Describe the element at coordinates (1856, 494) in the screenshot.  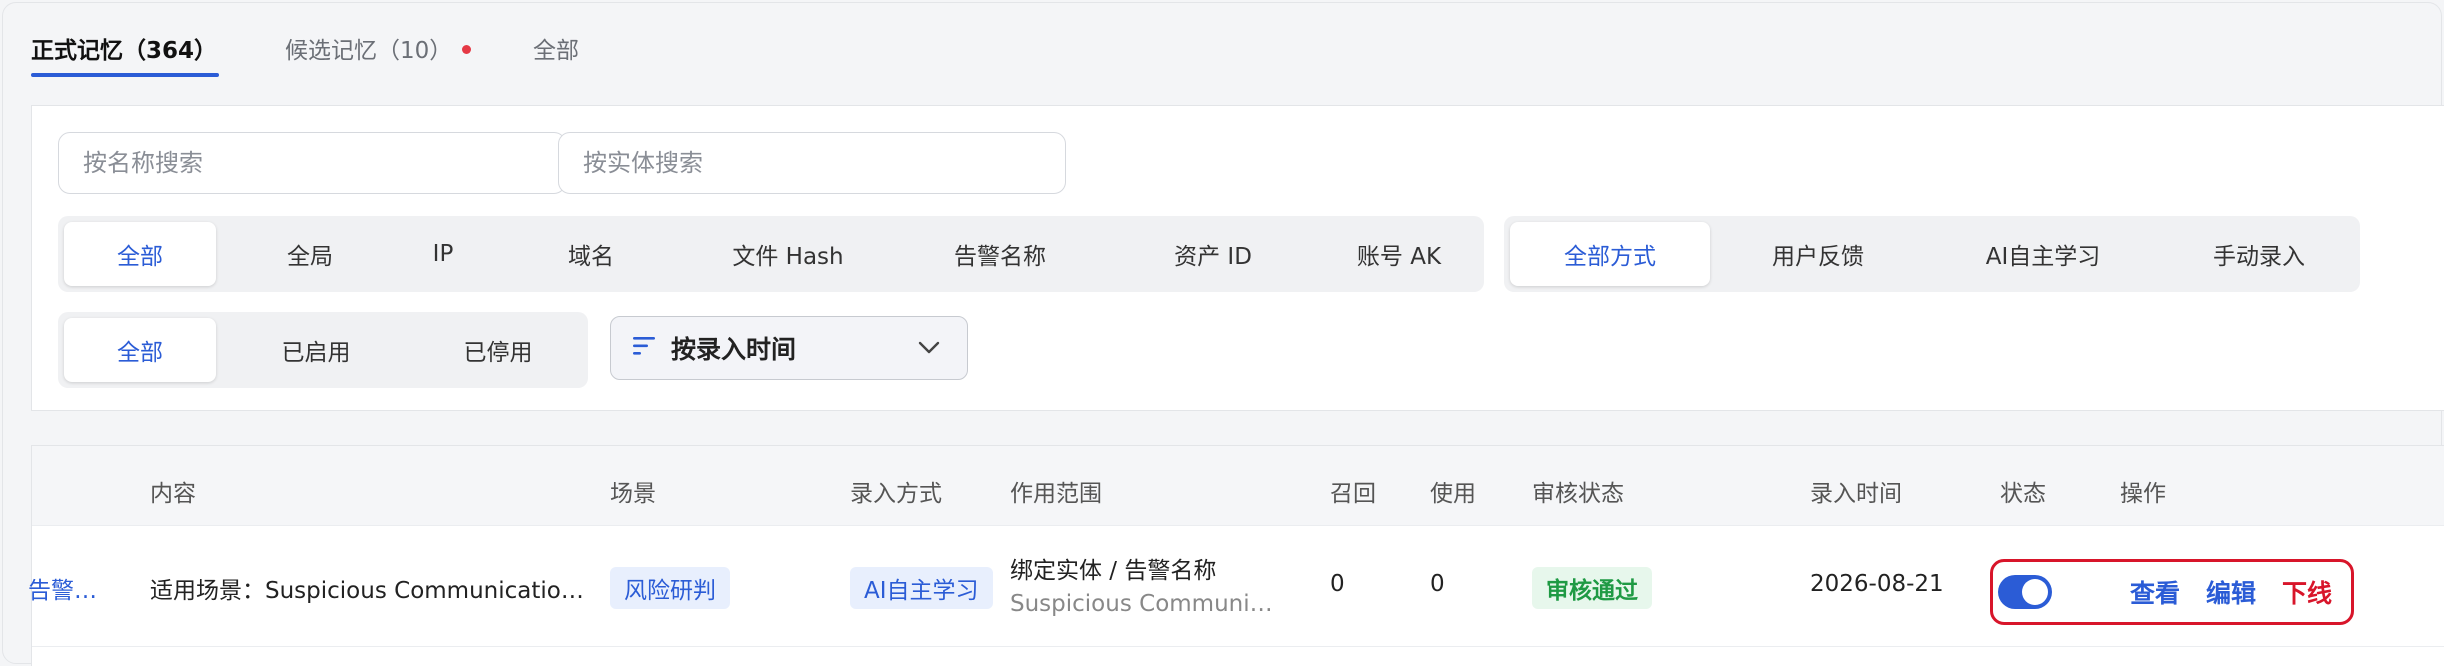
I see `col-time: 录入时间` at that location.